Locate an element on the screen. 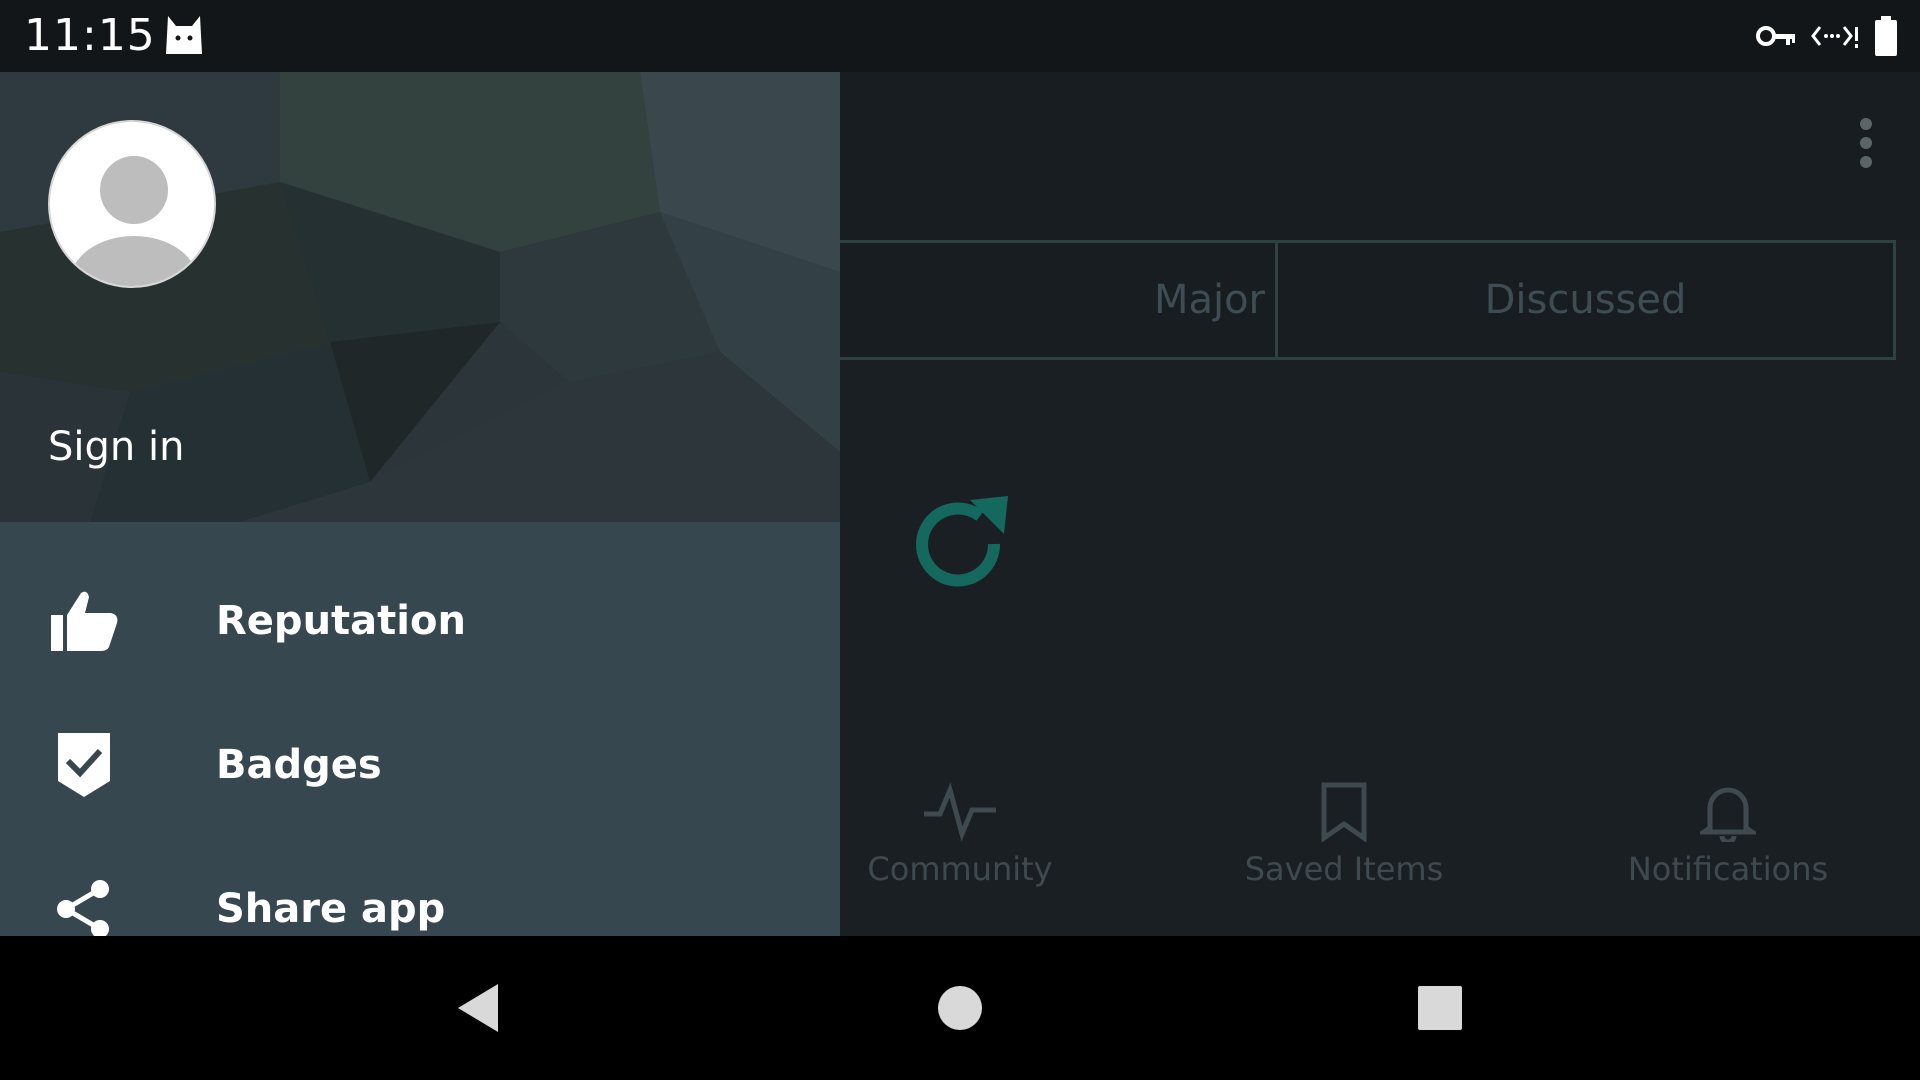  drawer-item-reputation-label: Reputation is located at coordinates (341, 621).